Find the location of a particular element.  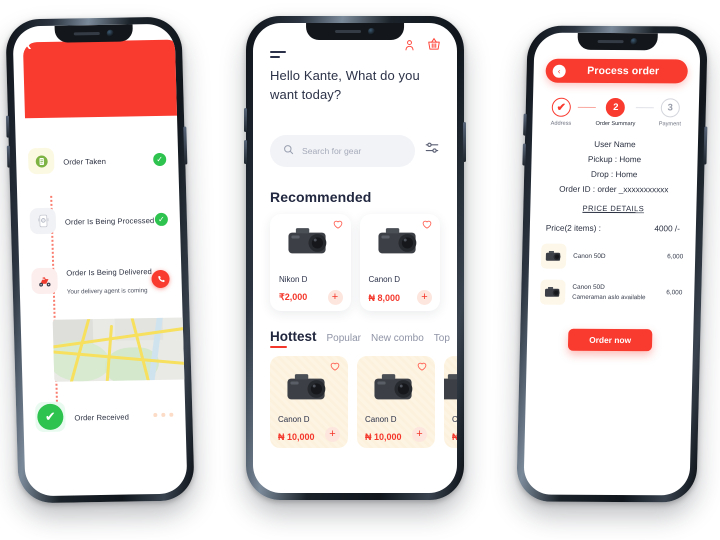

received-check-icon: ✔ is located at coordinates (50, 417).